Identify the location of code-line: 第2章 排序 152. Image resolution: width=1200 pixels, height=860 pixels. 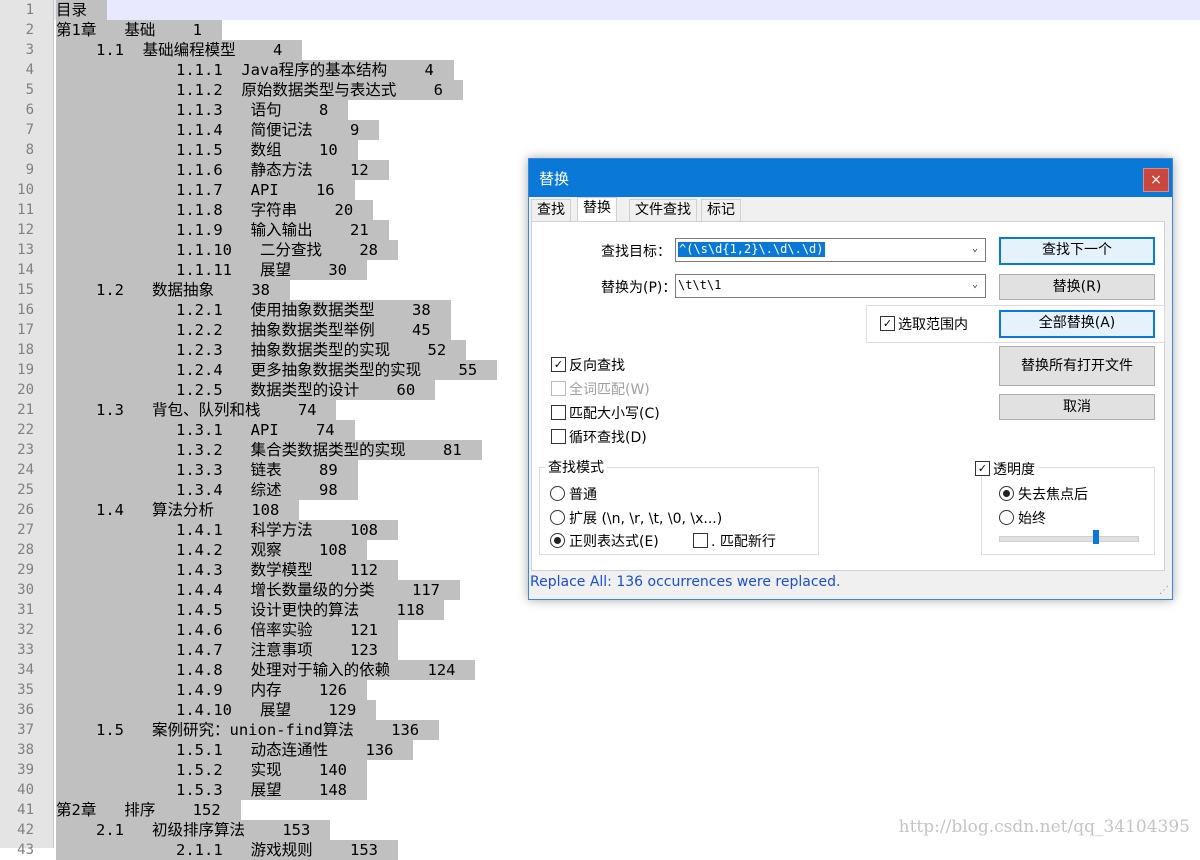
(148, 810).